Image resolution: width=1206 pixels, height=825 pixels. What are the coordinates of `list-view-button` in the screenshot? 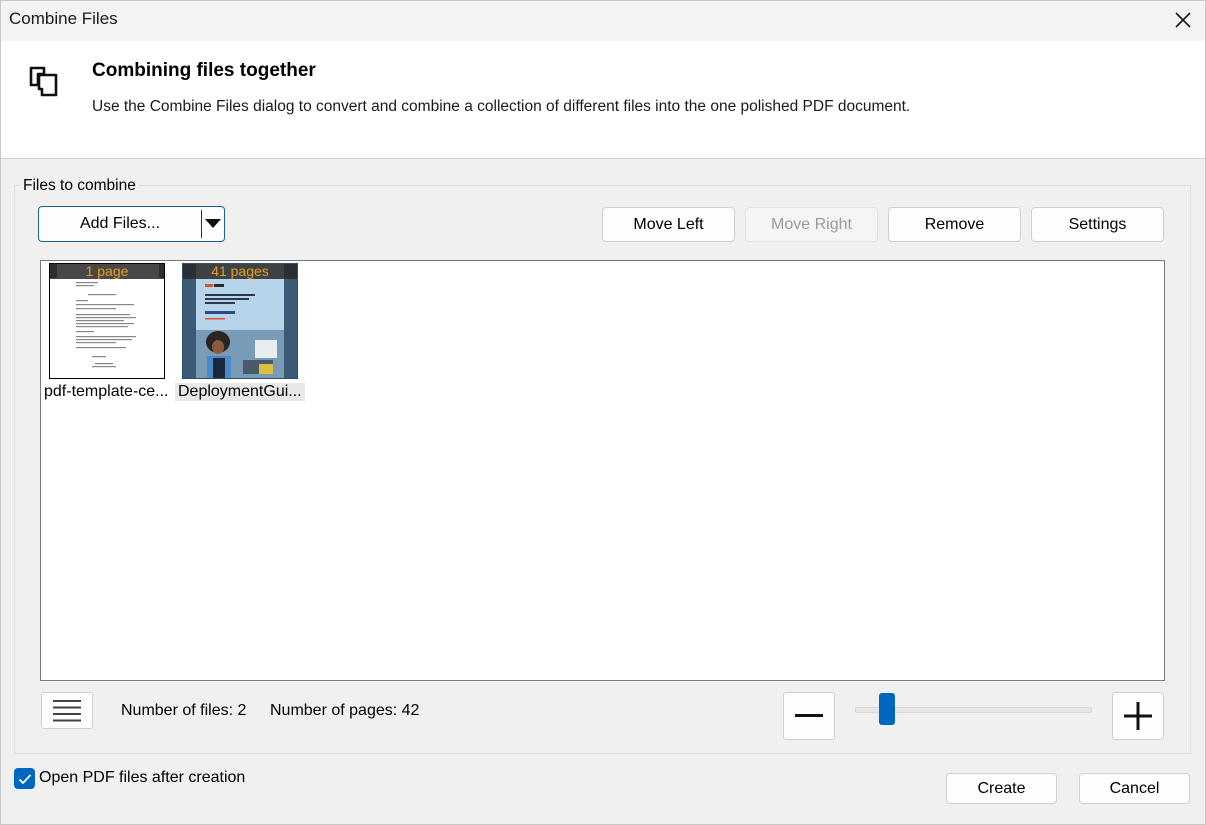 It's located at (67, 710).